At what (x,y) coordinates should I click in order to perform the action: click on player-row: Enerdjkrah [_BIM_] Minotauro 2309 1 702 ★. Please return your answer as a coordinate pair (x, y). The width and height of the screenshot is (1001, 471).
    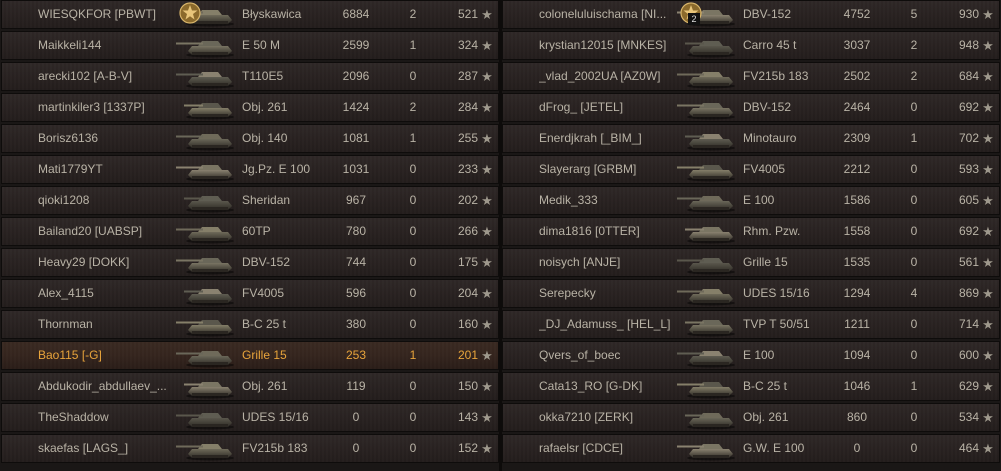
    Looking at the image, I should click on (751, 138).